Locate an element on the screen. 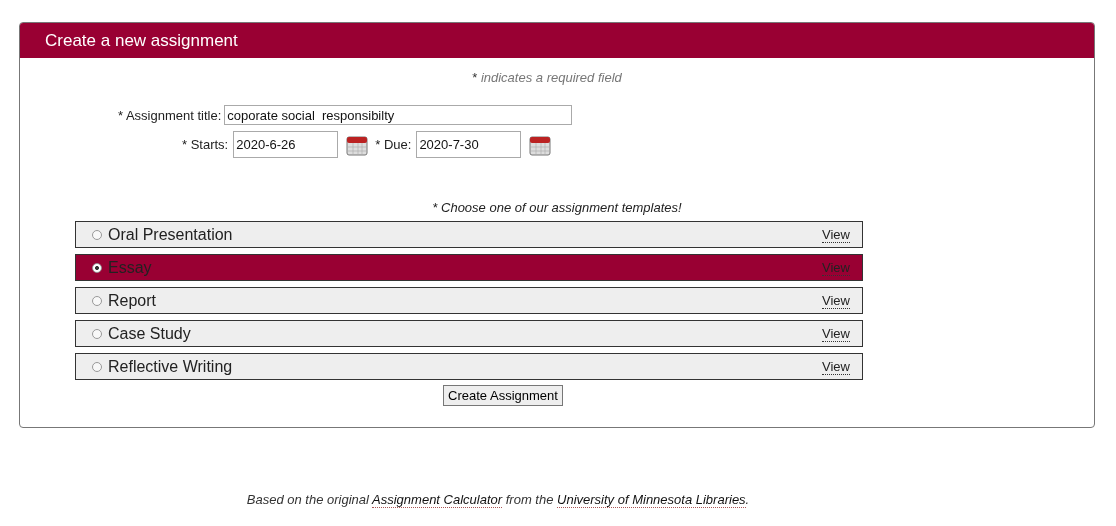  date-field: 2020-6-26 is located at coordinates (286, 144).